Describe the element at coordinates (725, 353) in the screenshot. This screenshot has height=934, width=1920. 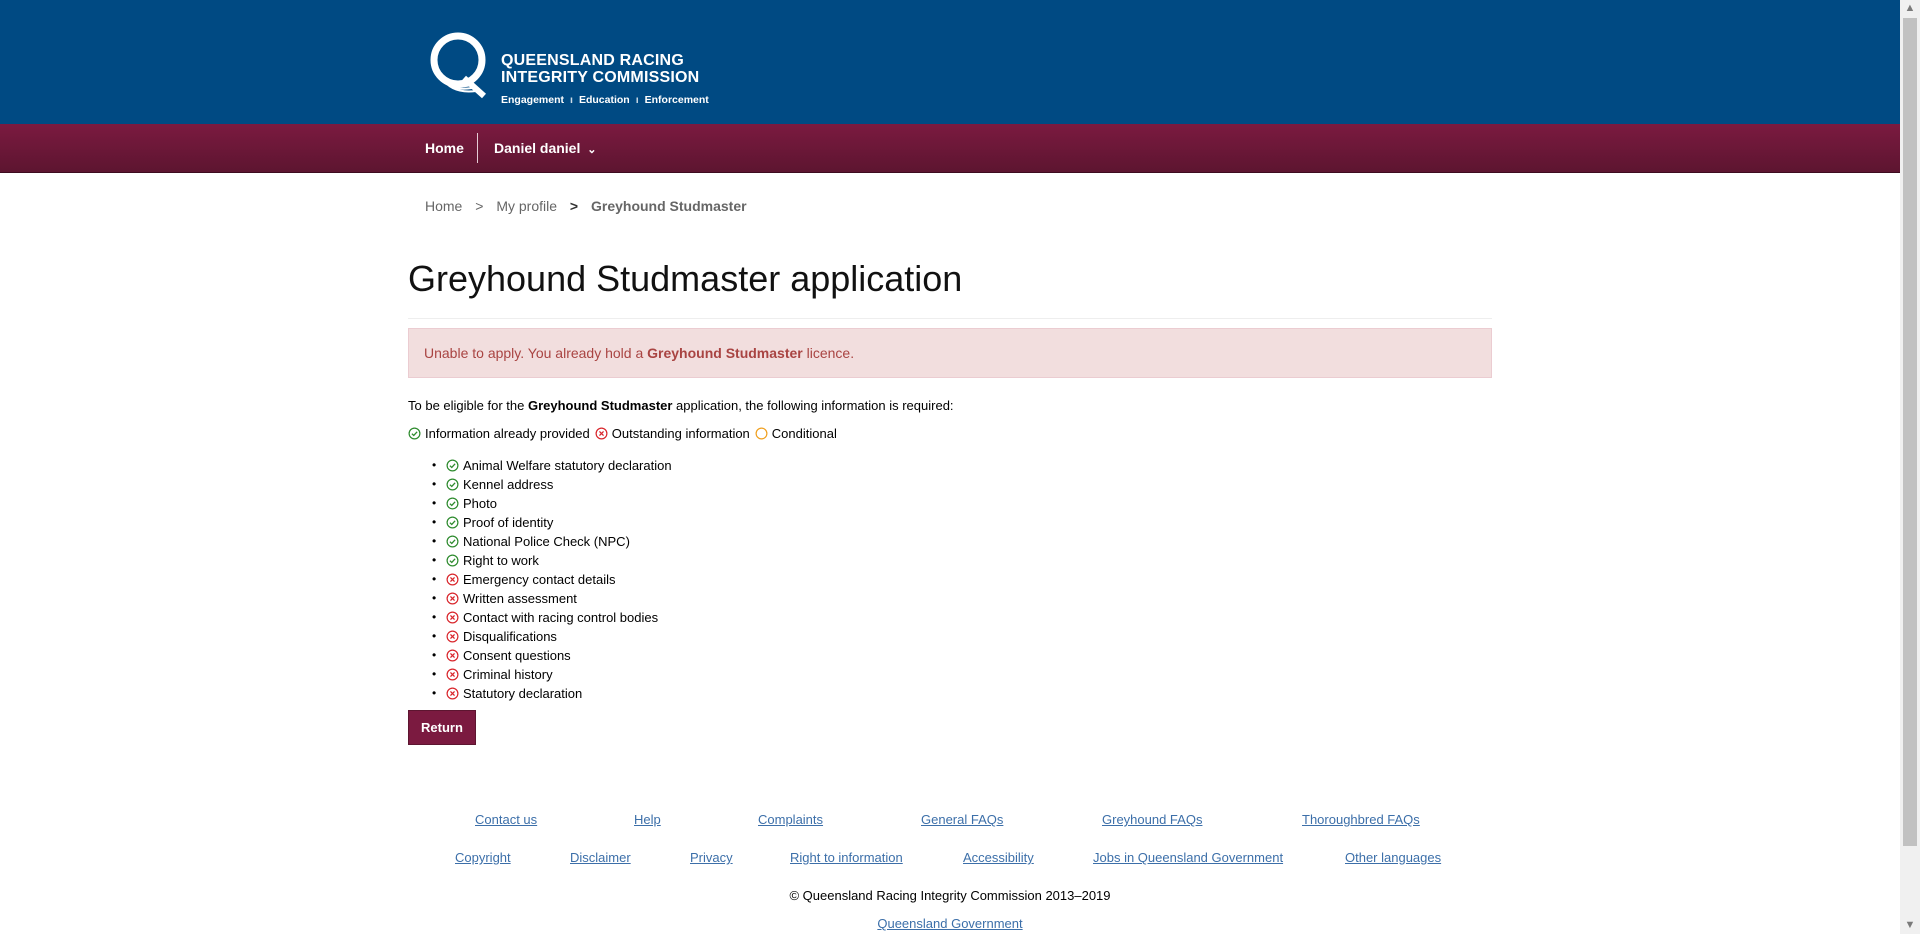
I see `alert-licence-name: Greyhound Studmaster` at that location.